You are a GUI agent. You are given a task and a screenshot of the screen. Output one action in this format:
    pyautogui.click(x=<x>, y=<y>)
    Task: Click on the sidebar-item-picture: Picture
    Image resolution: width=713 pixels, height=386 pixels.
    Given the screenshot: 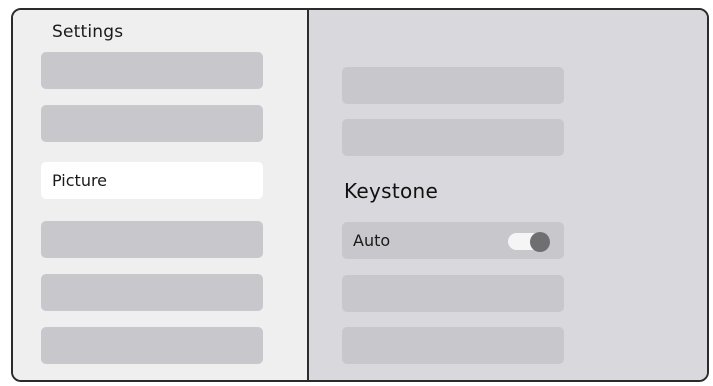 What is the action you would take?
    pyautogui.click(x=152, y=180)
    